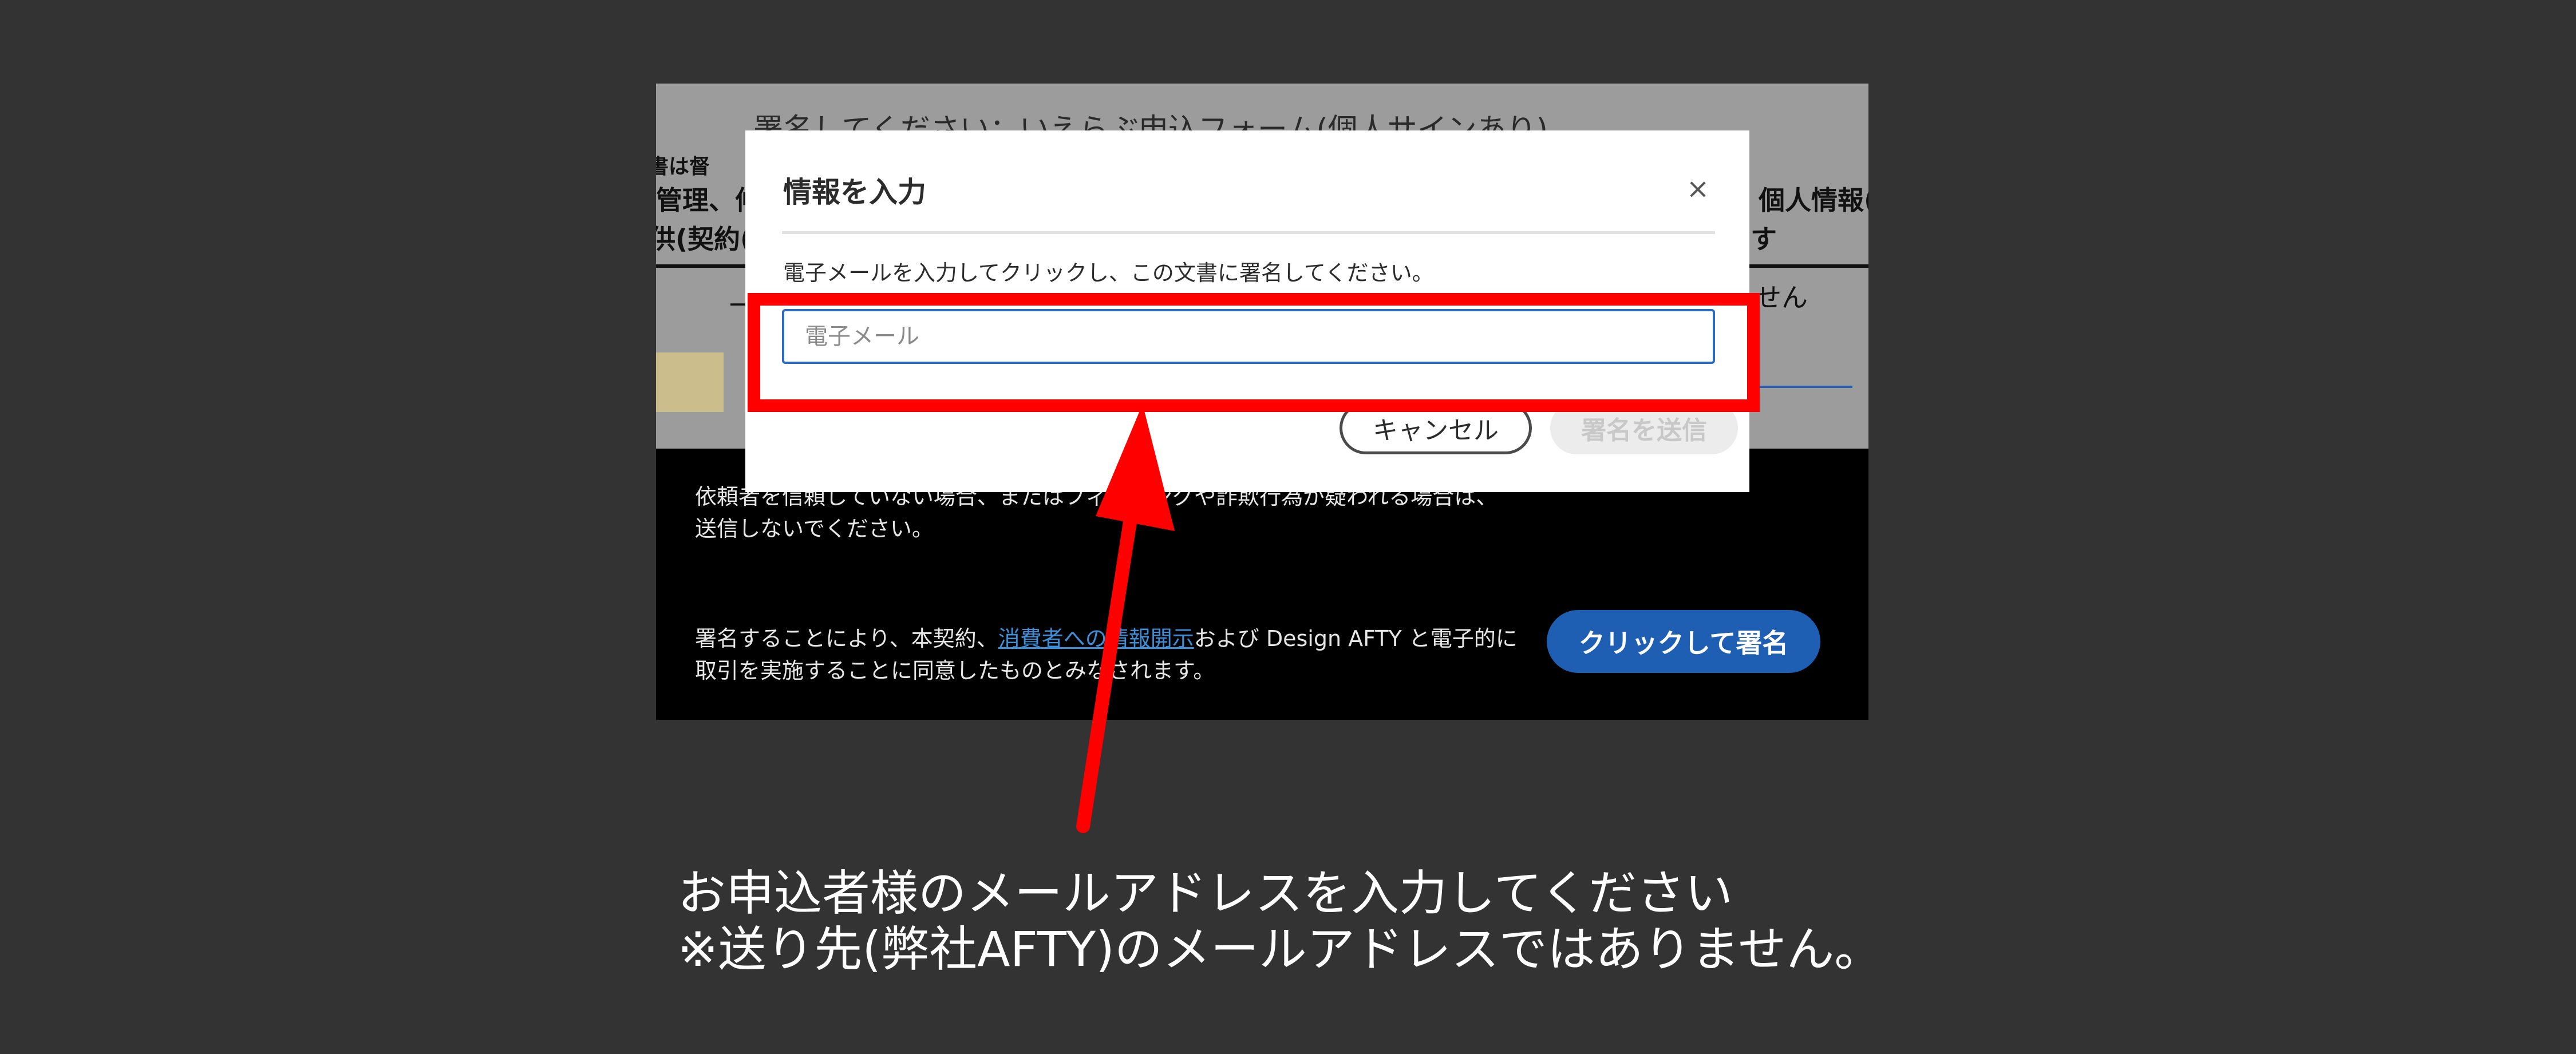 This screenshot has height=1054, width=2576. What do you see at coordinates (1108, 273) in the screenshot?
I see `dialog-instruction: 電子メールを入力してクリックし、この文書に署名してください。` at bounding box center [1108, 273].